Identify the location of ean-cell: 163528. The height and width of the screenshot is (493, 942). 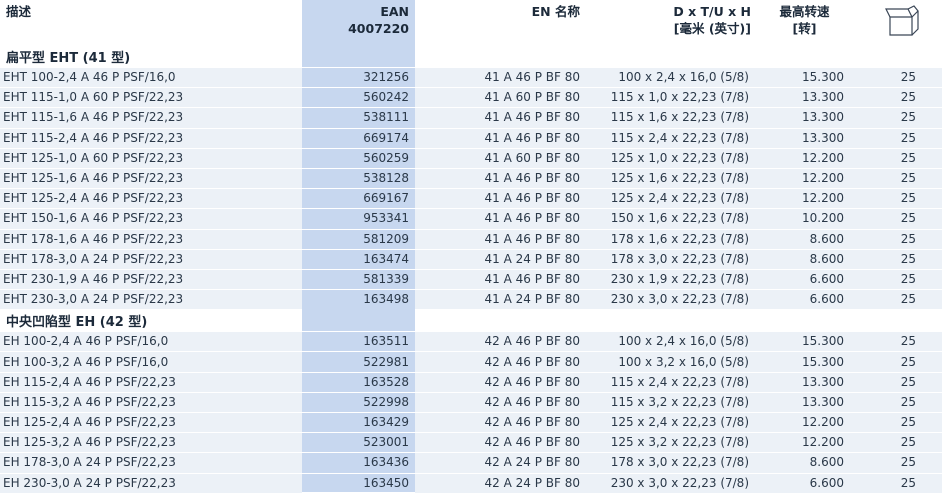
(358, 382).